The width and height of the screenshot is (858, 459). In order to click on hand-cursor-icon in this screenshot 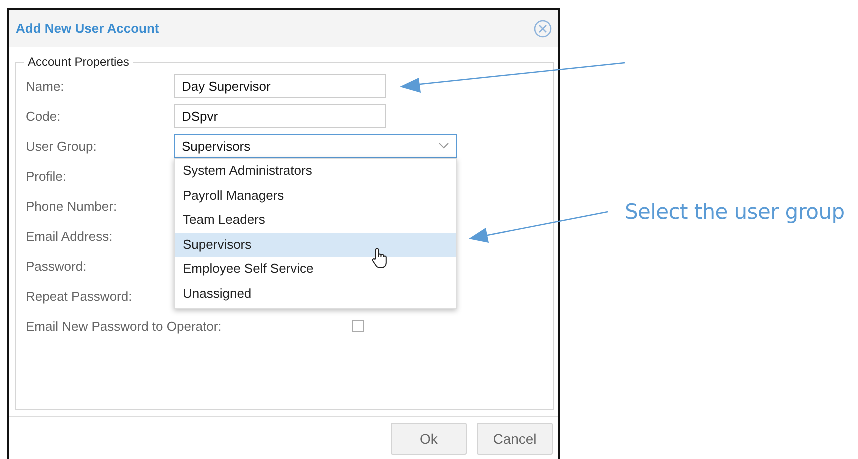, I will do `click(380, 258)`.